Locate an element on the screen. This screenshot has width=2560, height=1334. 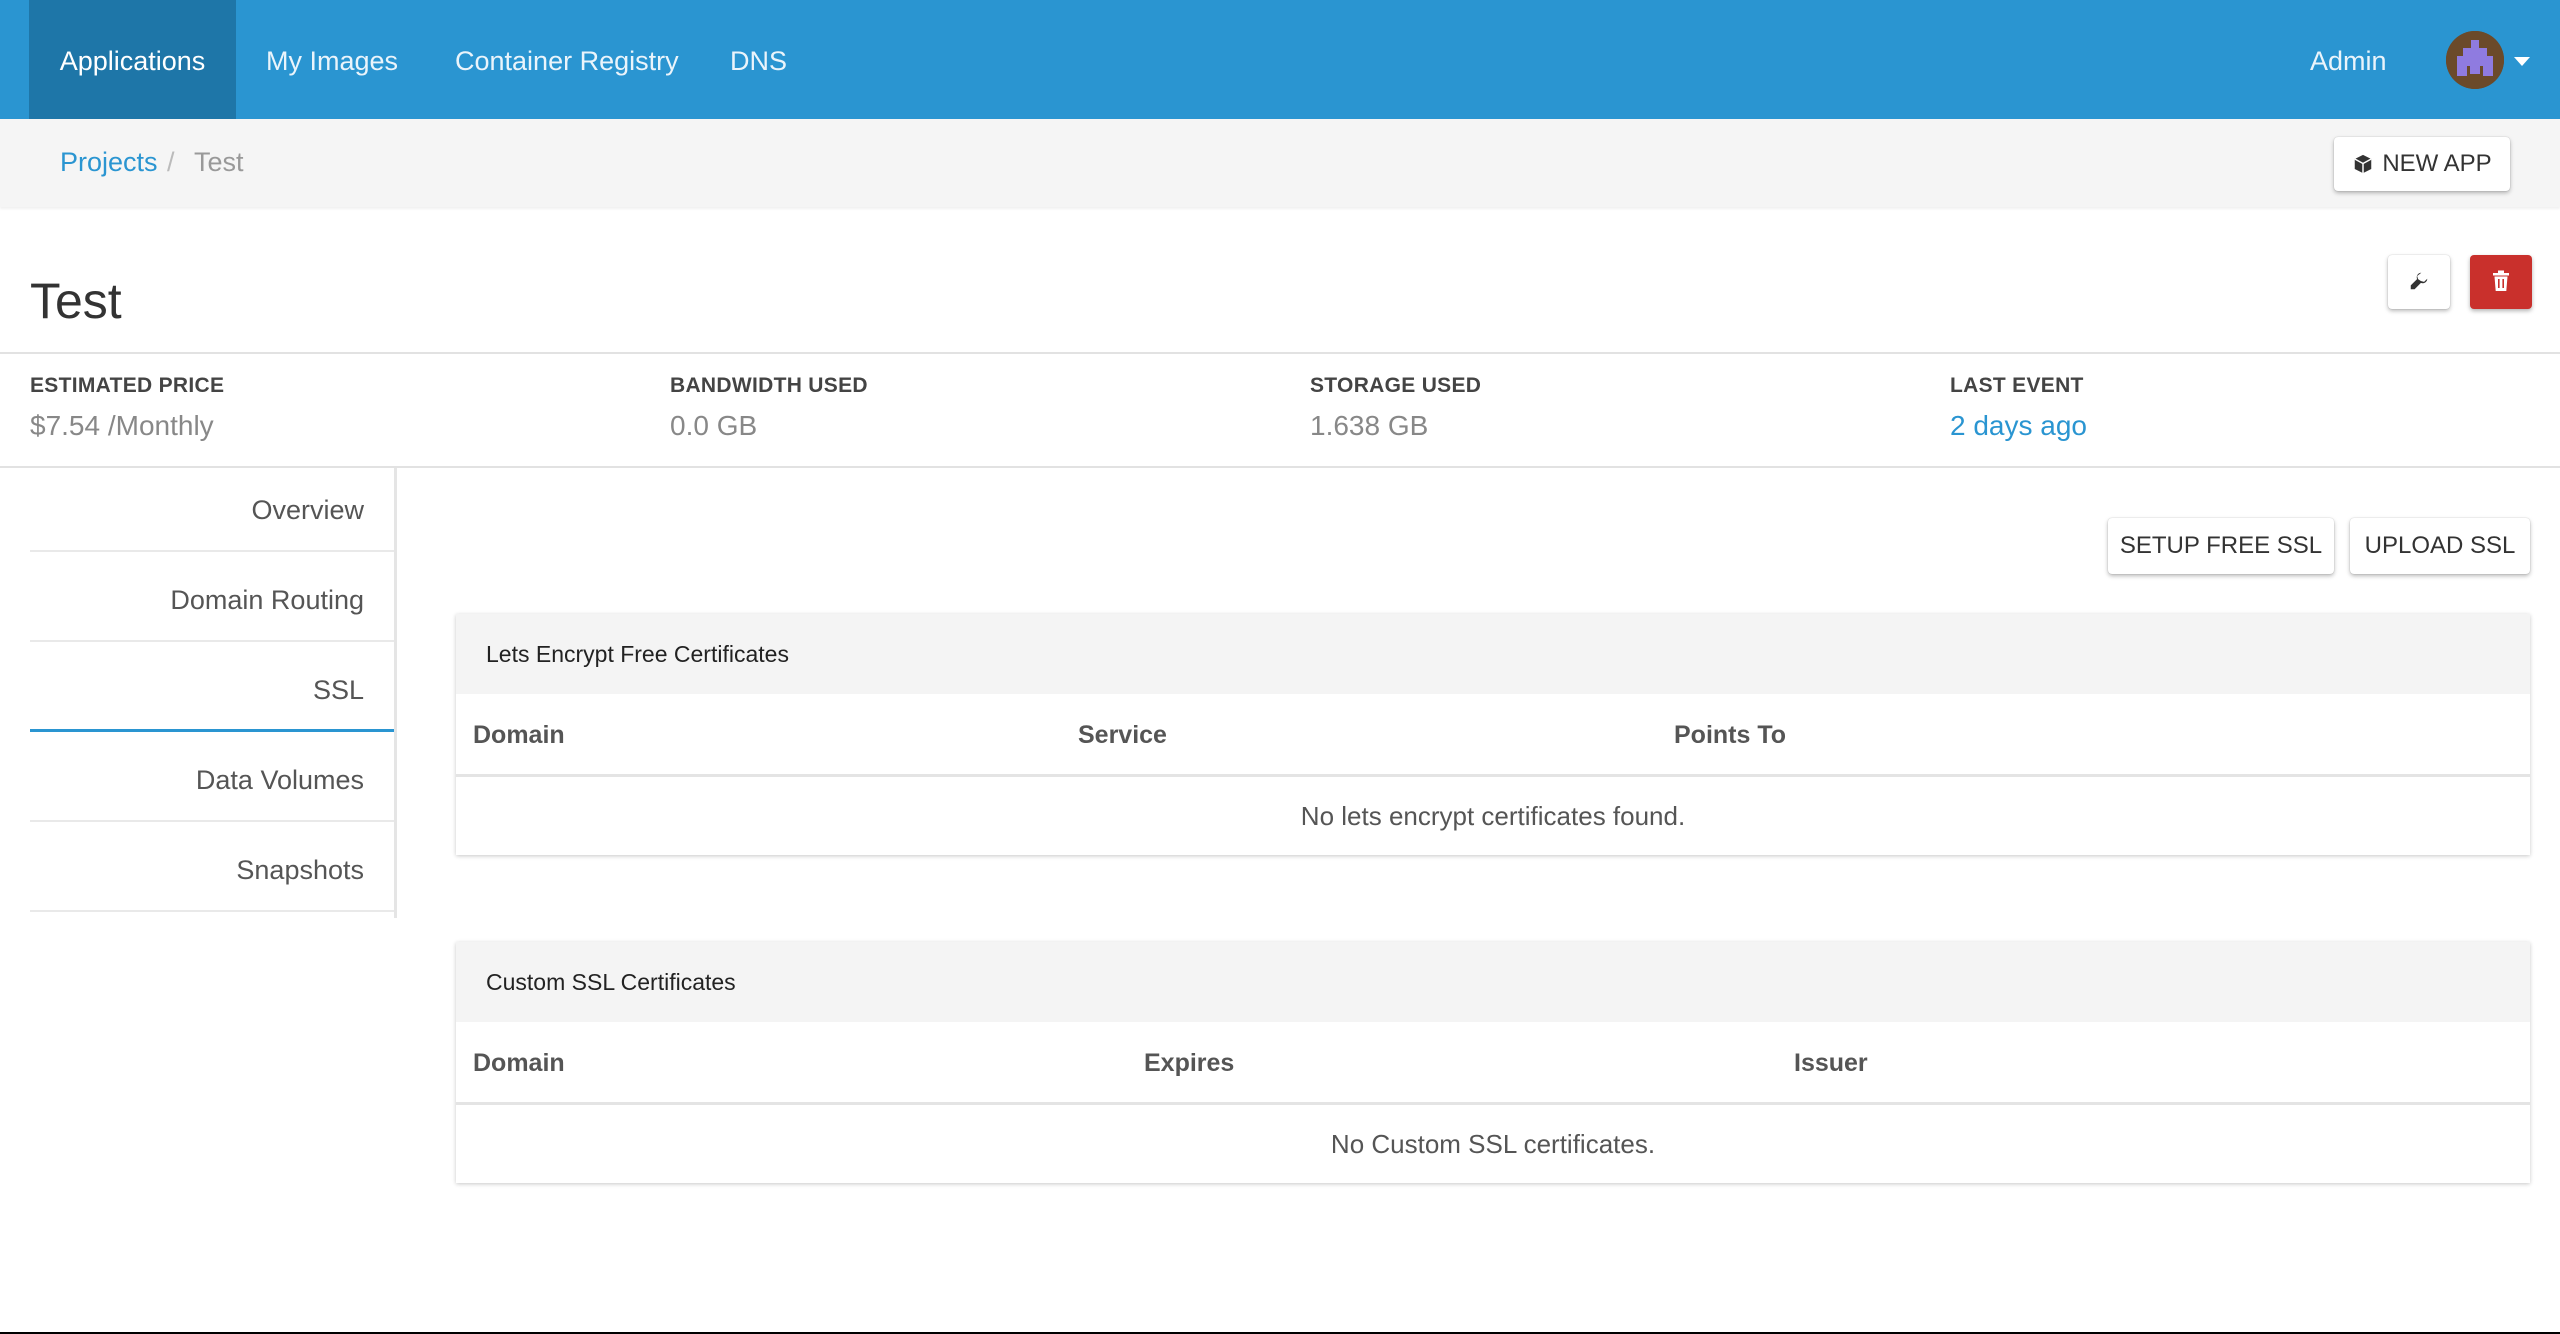
letsencrypt-table-header: Domain Service Points To is located at coordinates (1493, 735).